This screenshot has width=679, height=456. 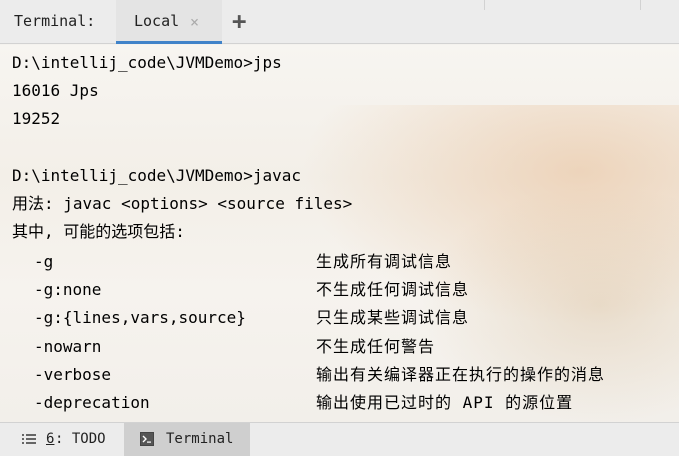 I want to click on list-icon, so click(x=29, y=439).